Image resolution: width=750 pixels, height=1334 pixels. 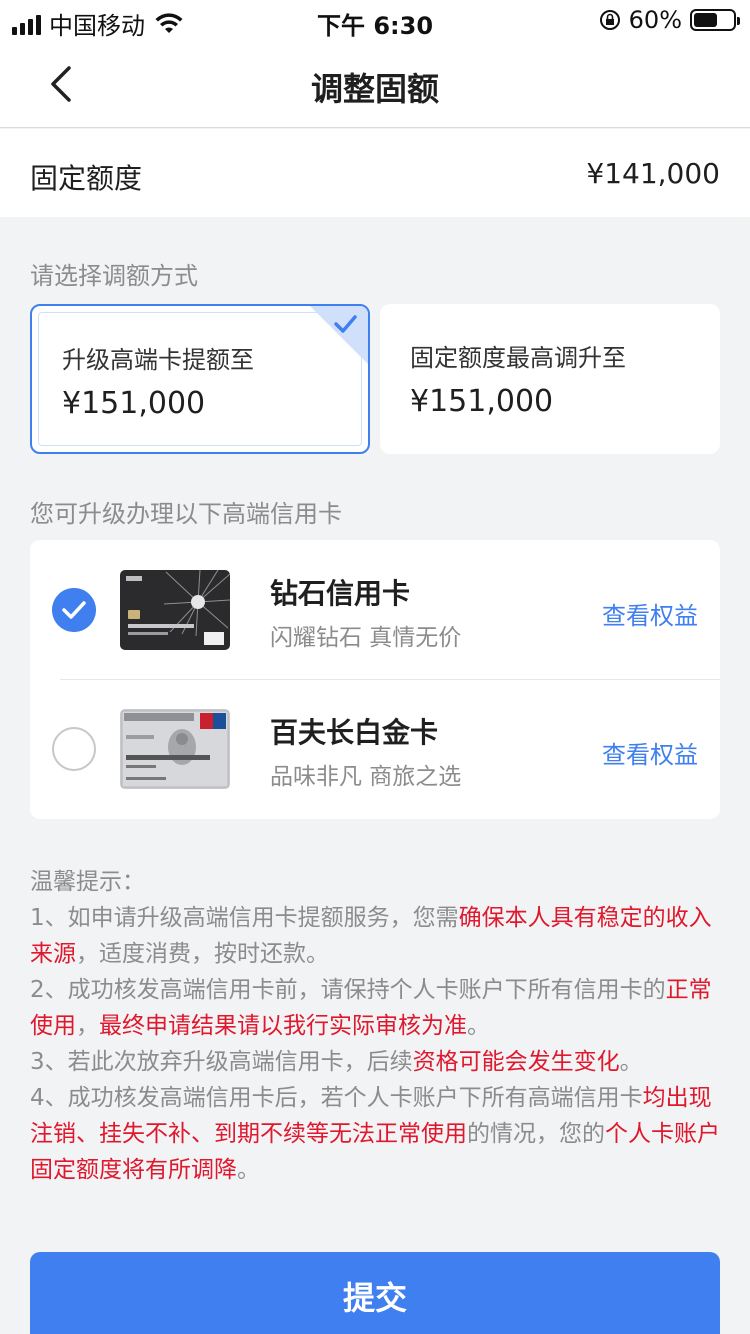 What do you see at coordinates (375, 21) in the screenshot?
I see `status-bar: 中国移动 下午 6:30 60%` at bounding box center [375, 21].